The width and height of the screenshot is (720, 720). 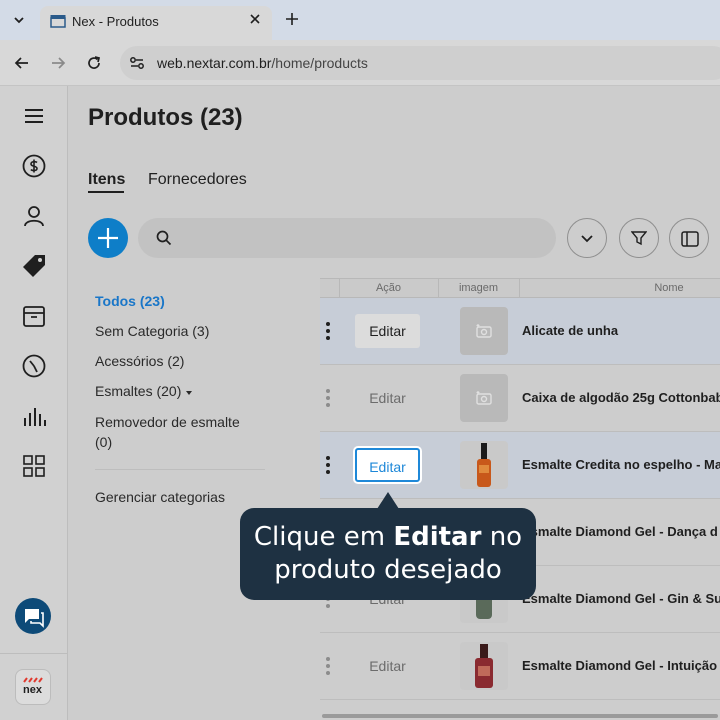 I want to click on filter-icon, so click(x=639, y=238).